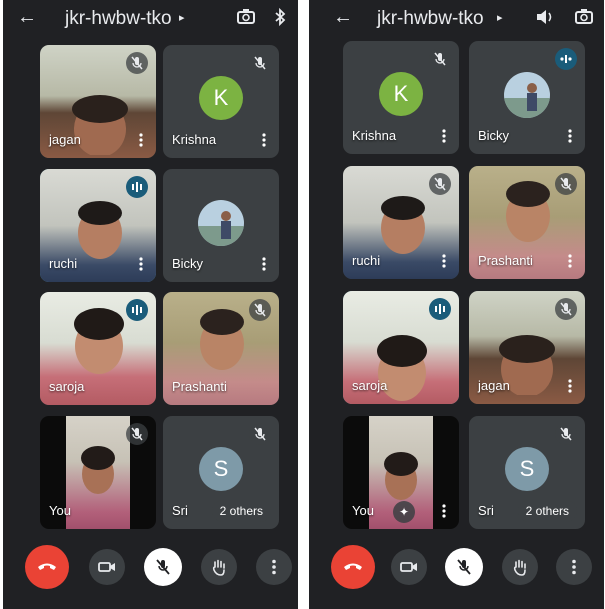 The image size is (605, 609). I want to click on bluetooth-icon, so click(280, 17).